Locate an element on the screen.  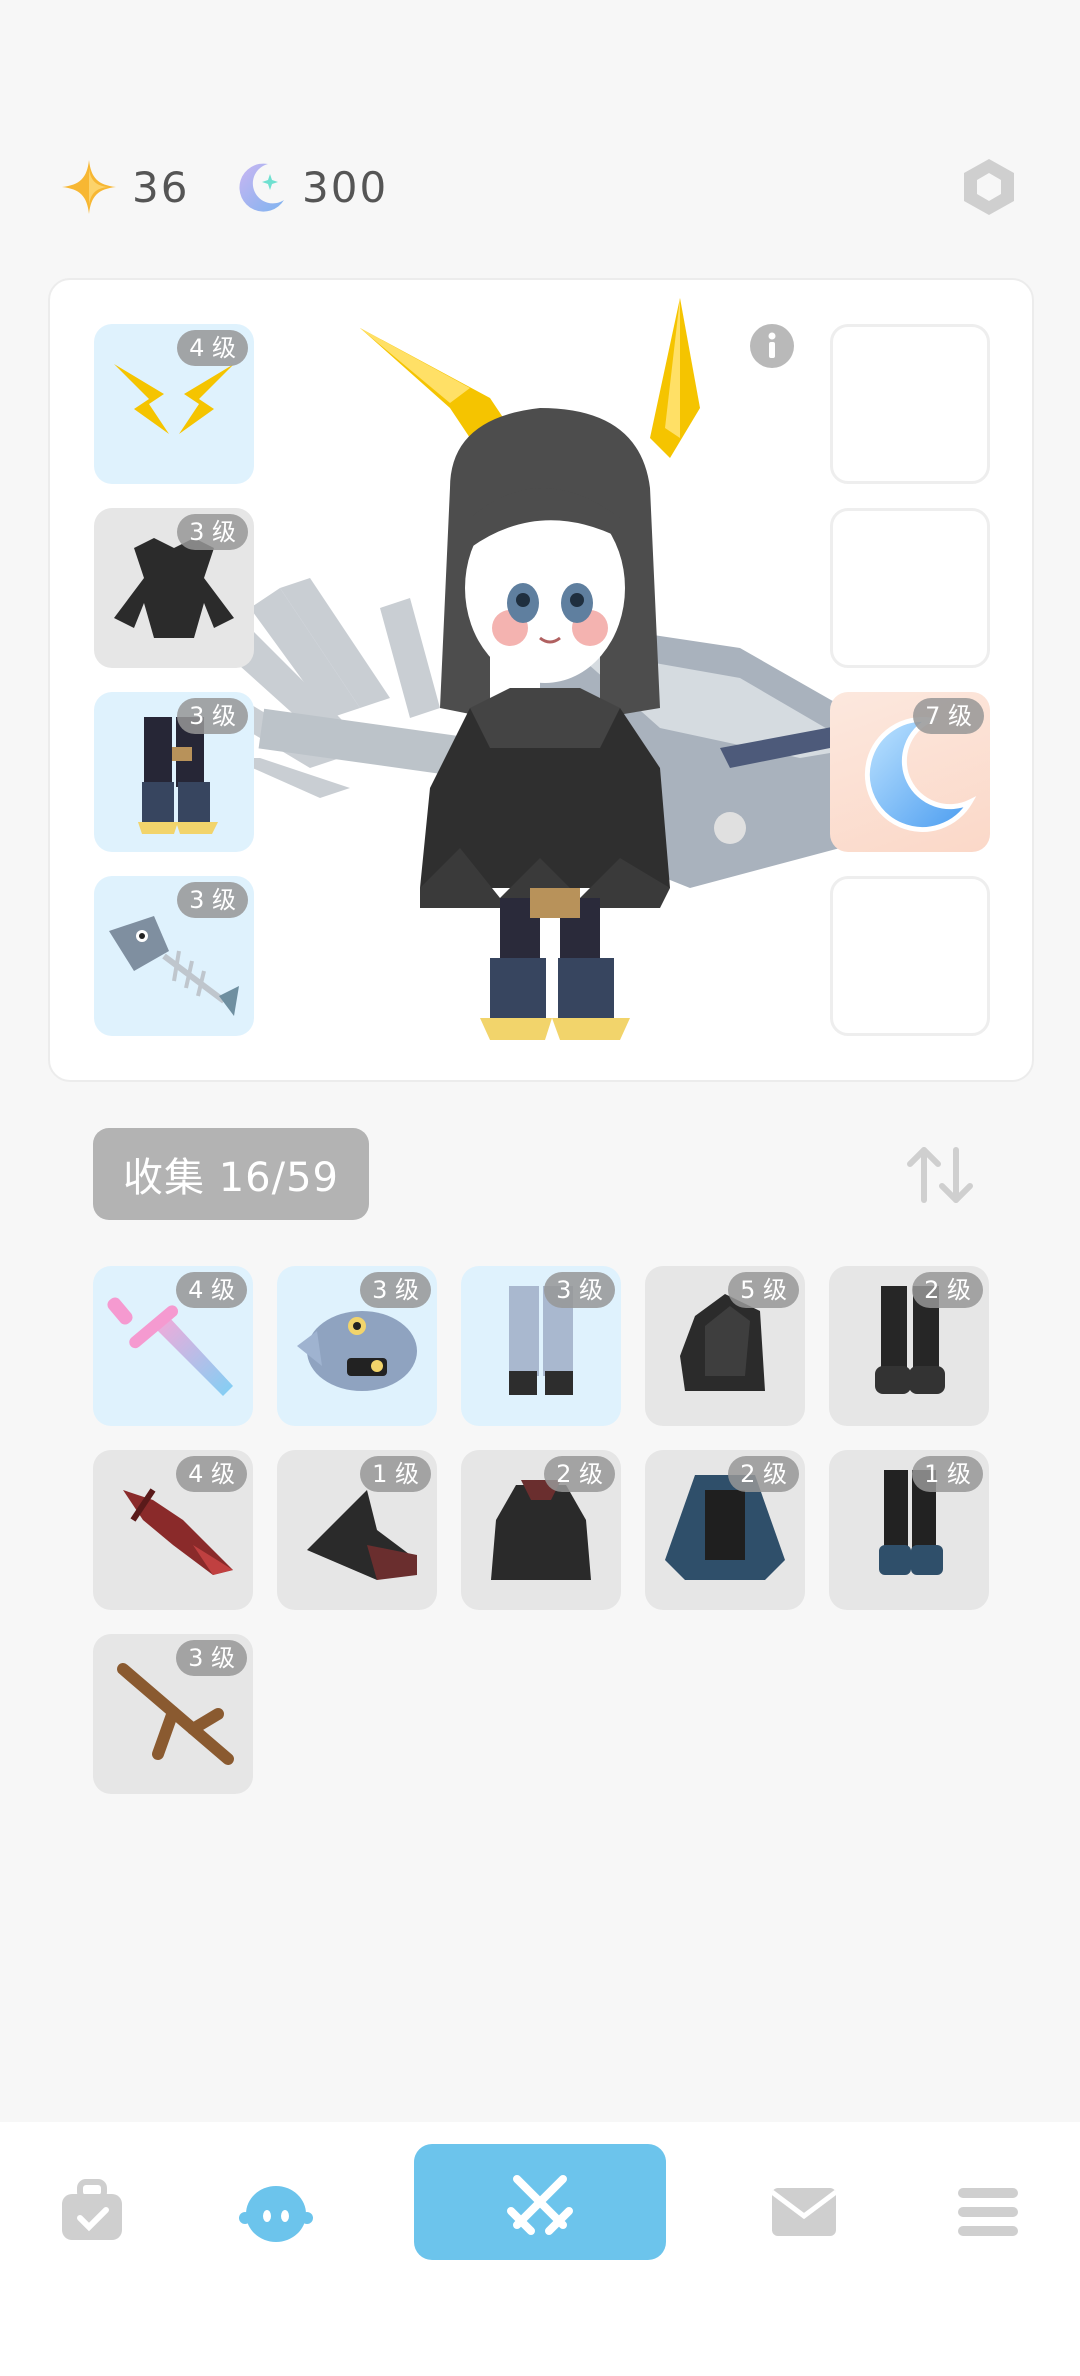
moon-currency: 300 is located at coordinates (311, 187).